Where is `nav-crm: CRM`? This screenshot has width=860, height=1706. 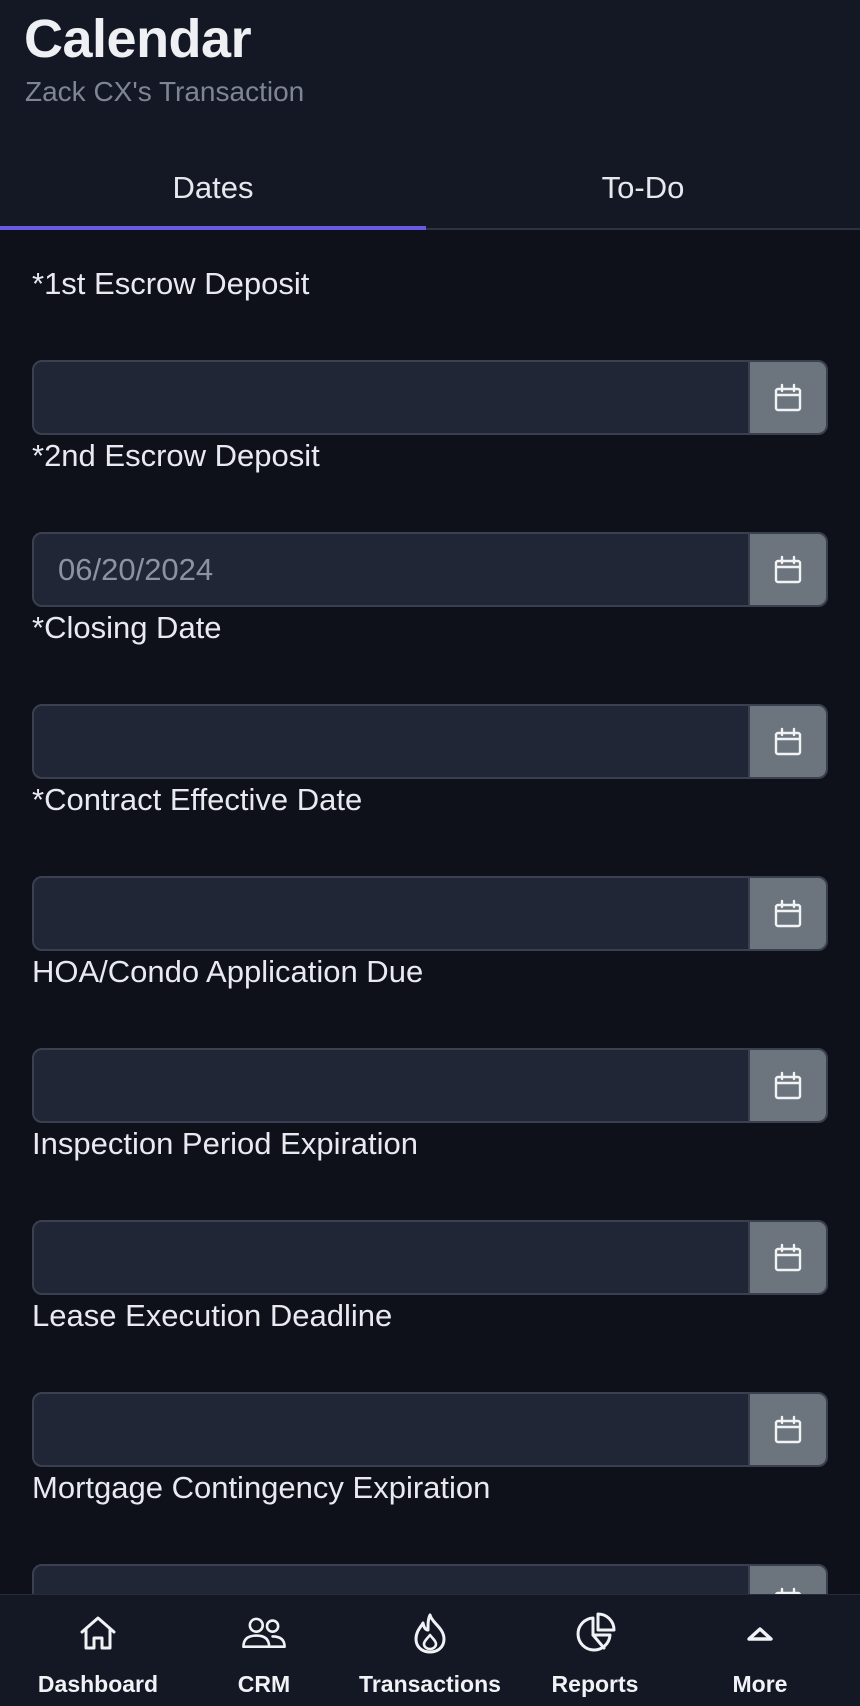
nav-crm: CRM is located at coordinates (264, 1650).